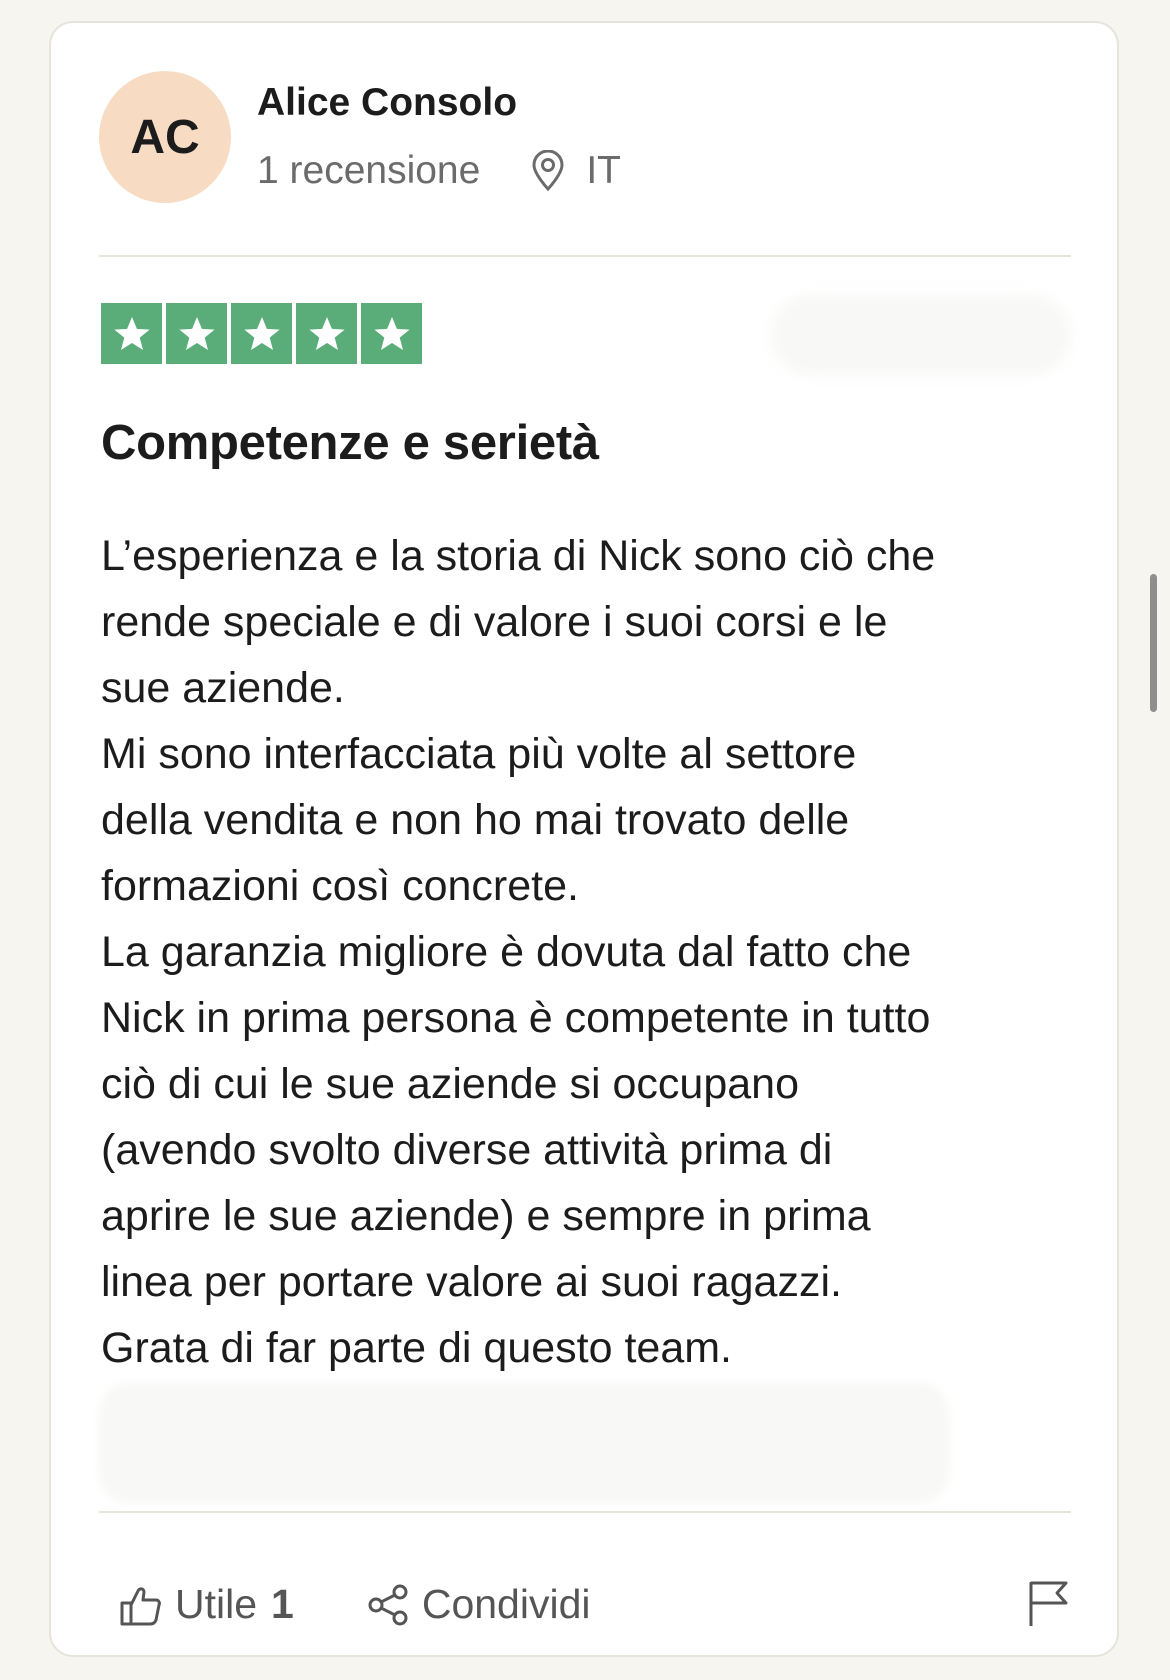 Image resolution: width=1170 pixels, height=1680 pixels. What do you see at coordinates (1048, 1603) in the screenshot?
I see `flag-icon` at bounding box center [1048, 1603].